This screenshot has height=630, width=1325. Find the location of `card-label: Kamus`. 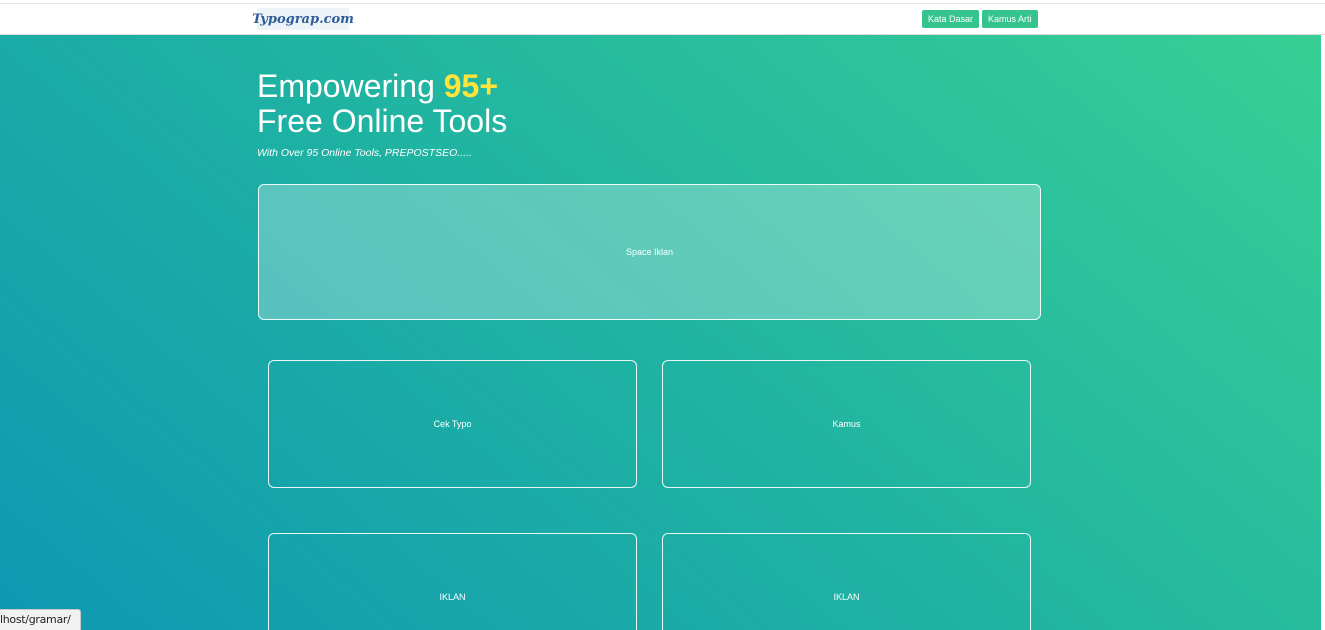

card-label: Kamus is located at coordinates (846, 424).